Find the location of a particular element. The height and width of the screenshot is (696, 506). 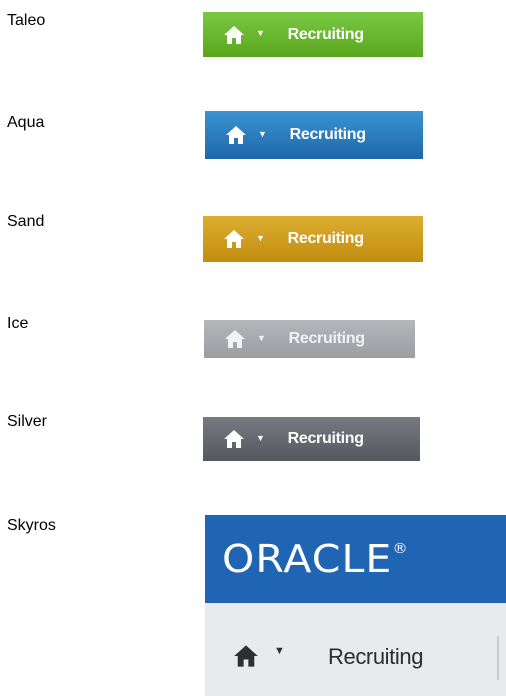

navbar-aqua: ▼ Recruiting is located at coordinates (314, 135).